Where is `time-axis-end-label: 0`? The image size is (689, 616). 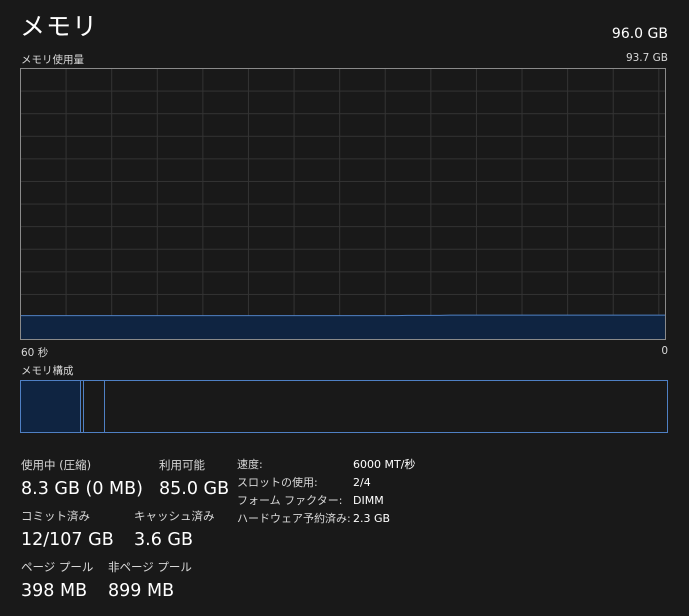
time-axis-end-label: 0 is located at coordinates (664, 351).